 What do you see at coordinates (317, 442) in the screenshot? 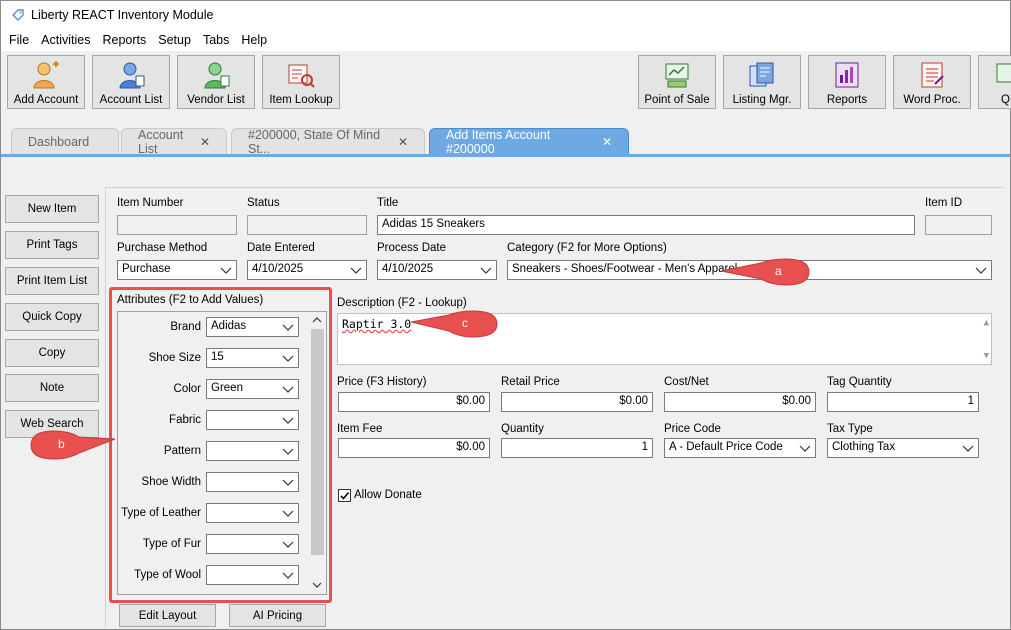
I see `attributes-scroll-thumb` at bounding box center [317, 442].